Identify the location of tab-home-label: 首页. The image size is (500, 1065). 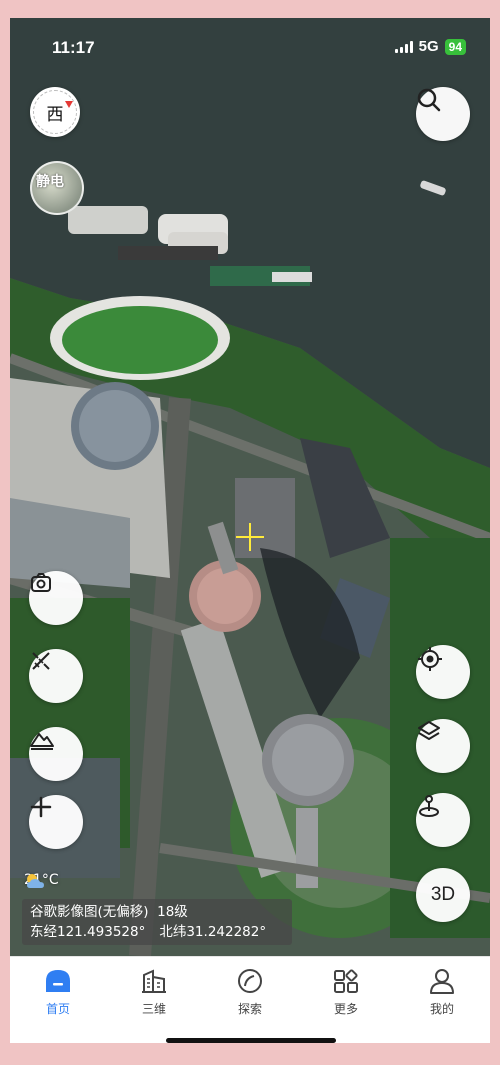
(57, 1009).